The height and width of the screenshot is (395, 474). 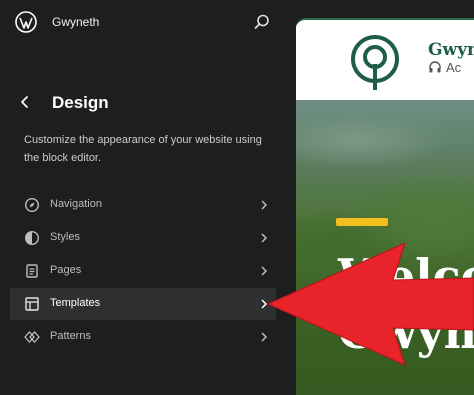 I want to click on panel-title: Design, so click(x=80, y=102).